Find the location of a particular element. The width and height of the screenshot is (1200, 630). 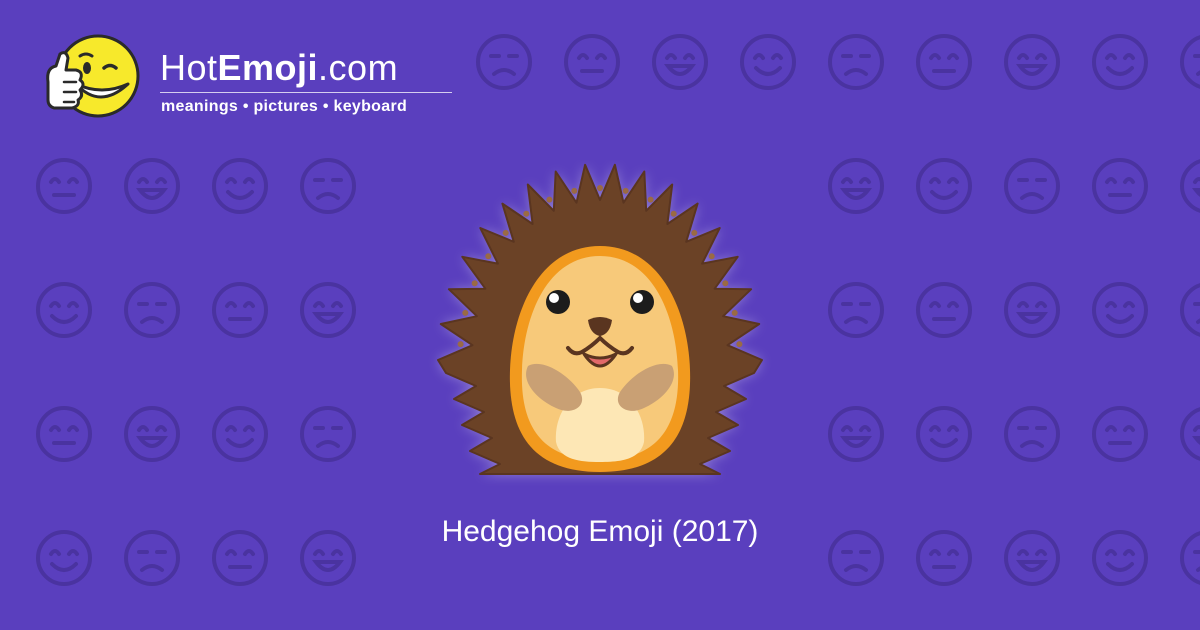

hedgehog-icon is located at coordinates (600, 319).